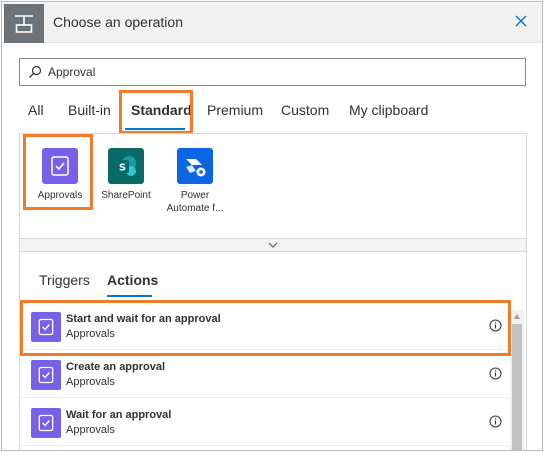 The height and width of the screenshot is (453, 546). I want to click on expand-connectors, so click(273, 245).